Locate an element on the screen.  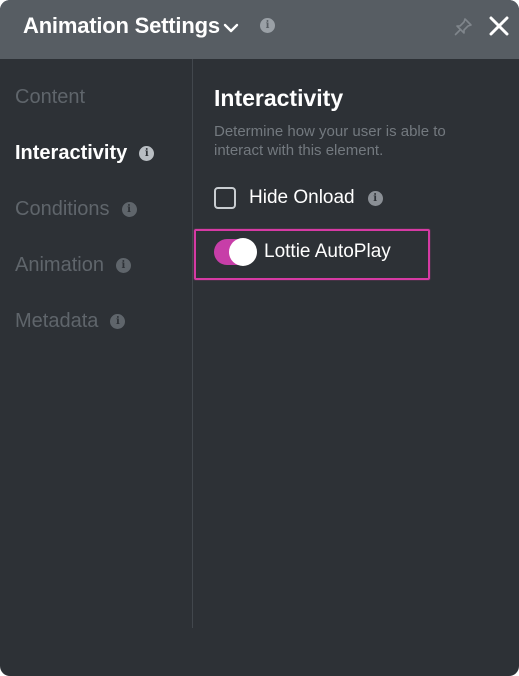
panel-header: Animation Settings i is located at coordinates (259, 29).